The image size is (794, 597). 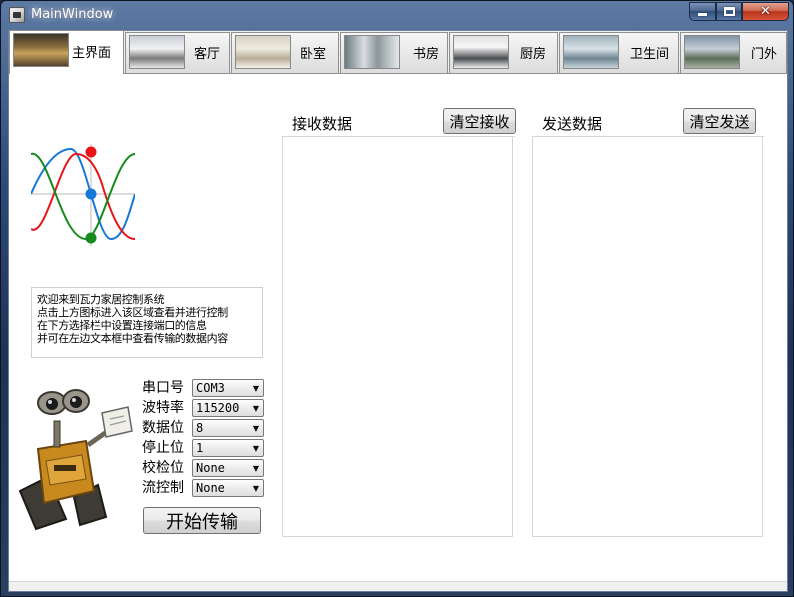 What do you see at coordinates (200, 448) in the screenshot?
I see `stopbits-value: 1` at bounding box center [200, 448].